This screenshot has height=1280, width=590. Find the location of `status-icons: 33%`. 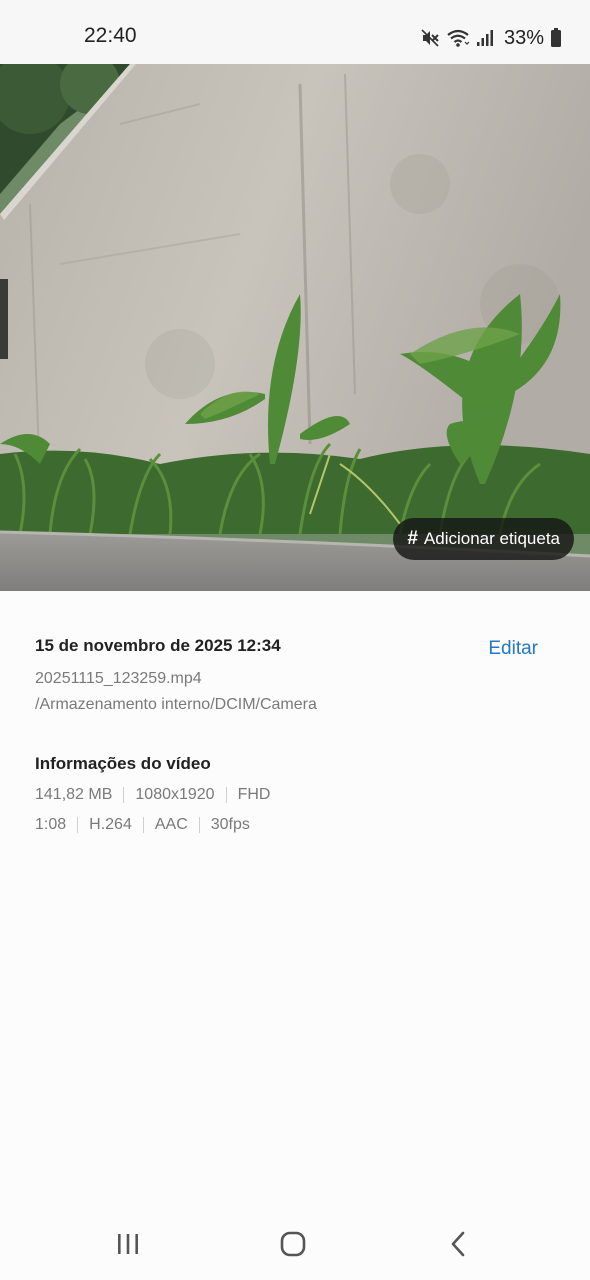

status-icons: 33% is located at coordinates (491, 38).